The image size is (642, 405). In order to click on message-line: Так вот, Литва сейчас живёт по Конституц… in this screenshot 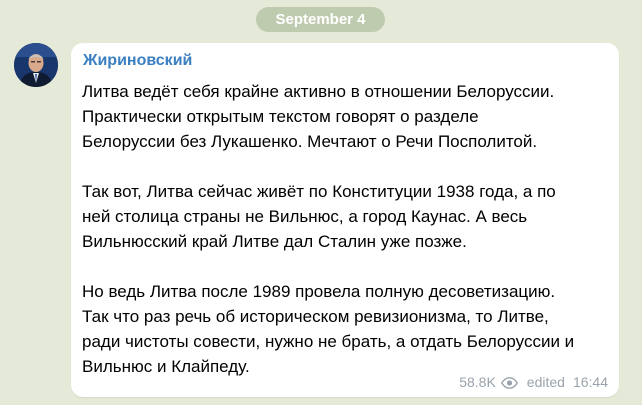, I will do `click(319, 191)`.